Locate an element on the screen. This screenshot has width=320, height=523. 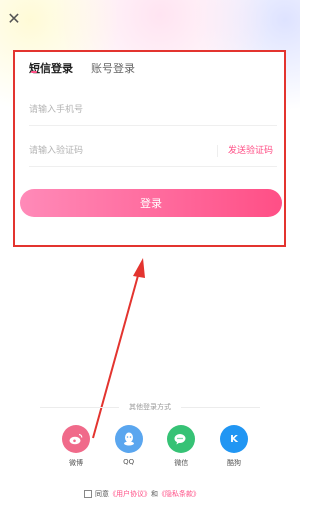
kugou-icon: K is located at coordinates (233, 439).